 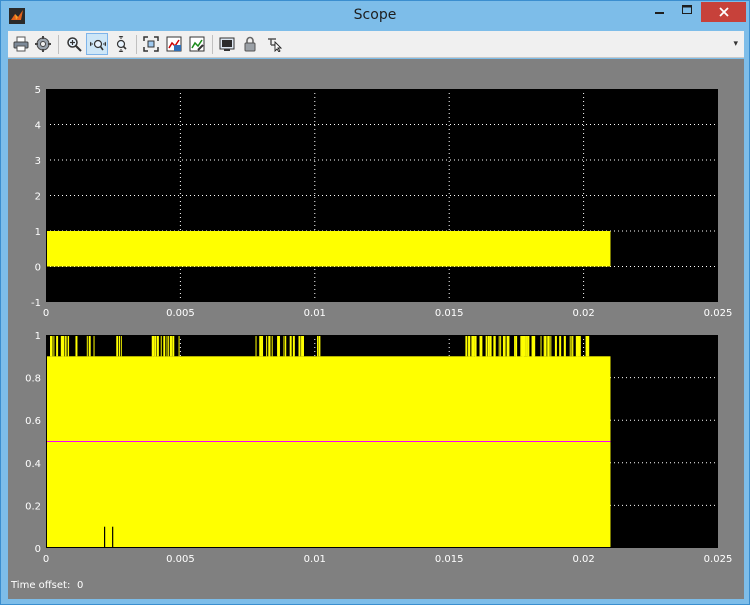 I want to click on close-button, so click(x=723, y=12).